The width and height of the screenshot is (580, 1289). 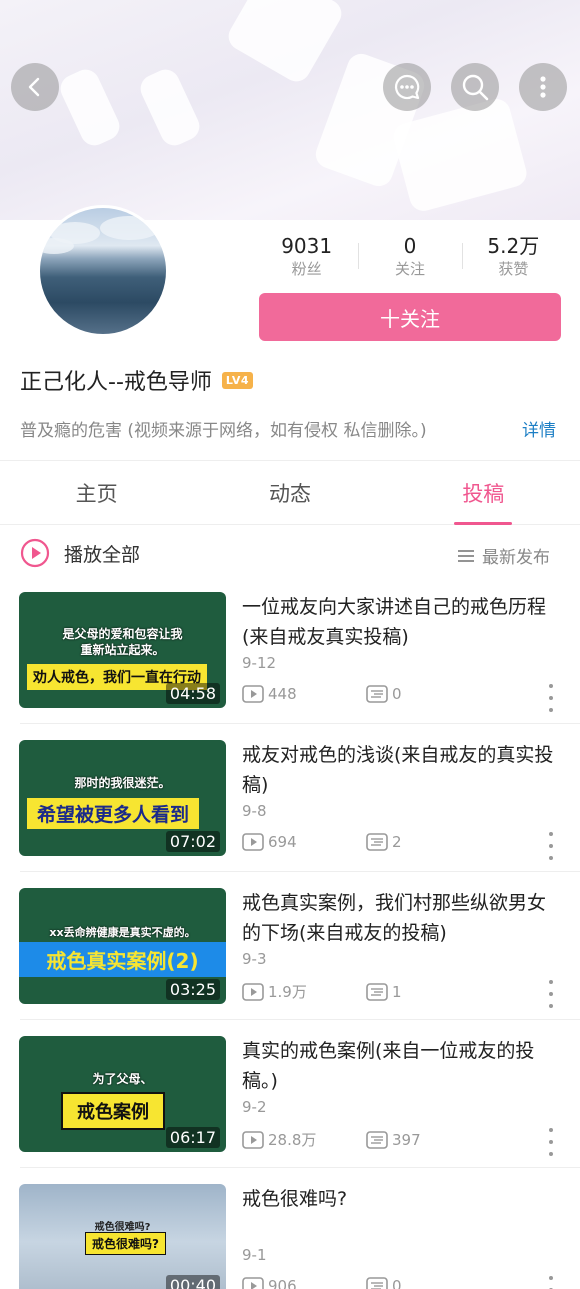 What do you see at coordinates (388, 1066) in the screenshot?
I see `video-title: 真实的戒色案例(来自一位戒友的投稿。)` at bounding box center [388, 1066].